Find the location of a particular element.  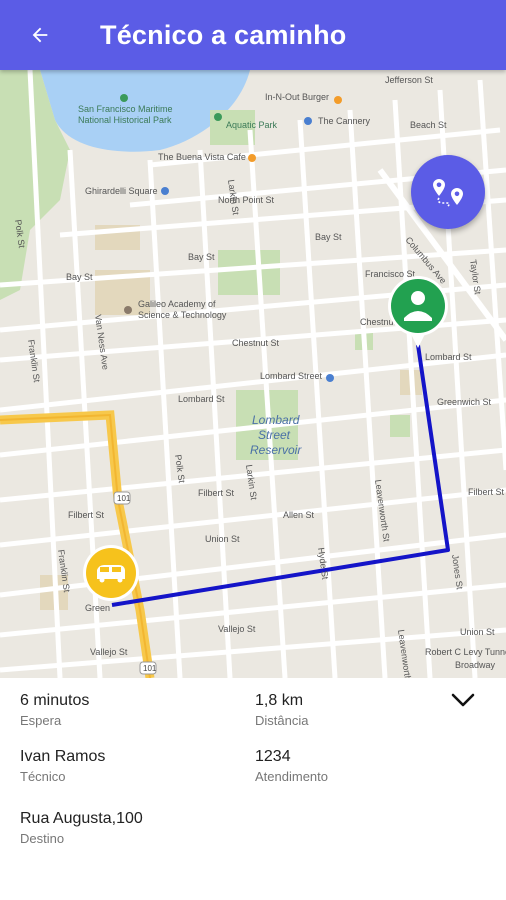

map-label: The Cannery is located at coordinates (344, 121).